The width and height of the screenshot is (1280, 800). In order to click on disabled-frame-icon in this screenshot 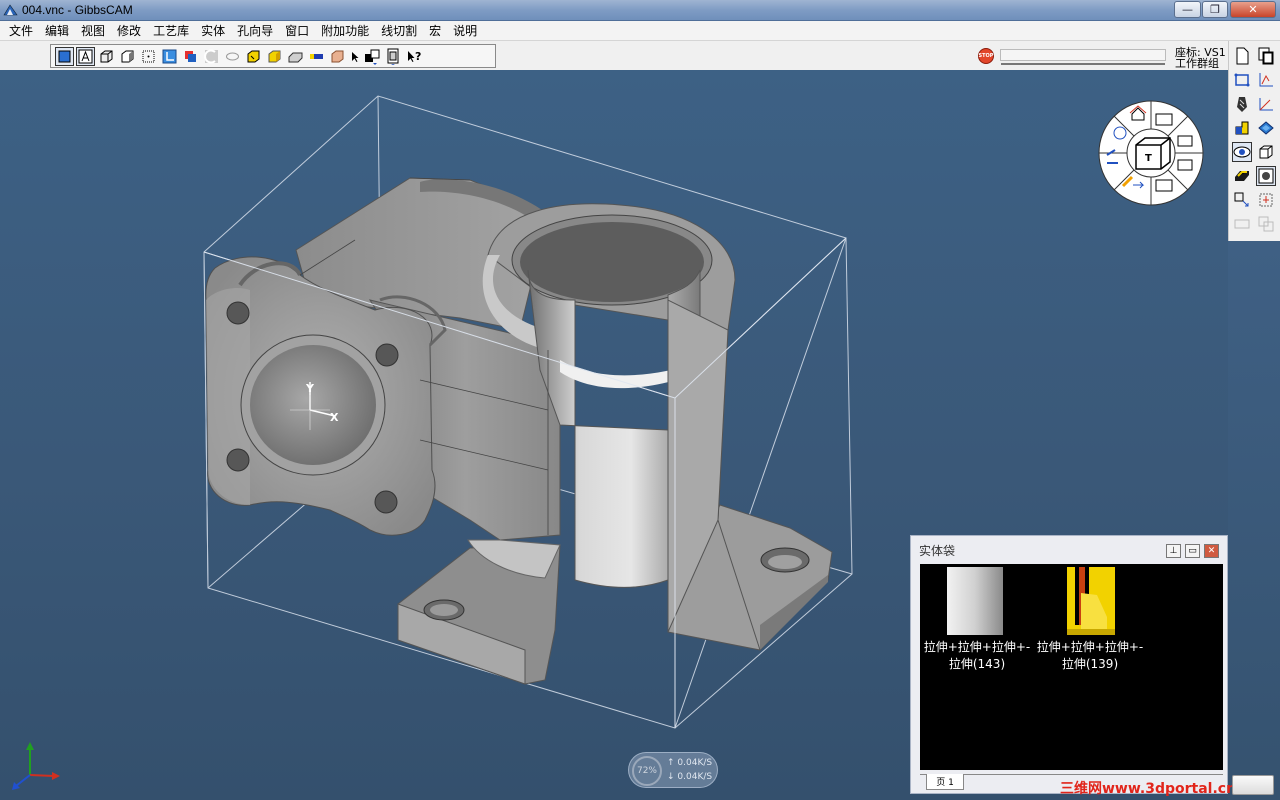, I will do `click(1242, 224)`.